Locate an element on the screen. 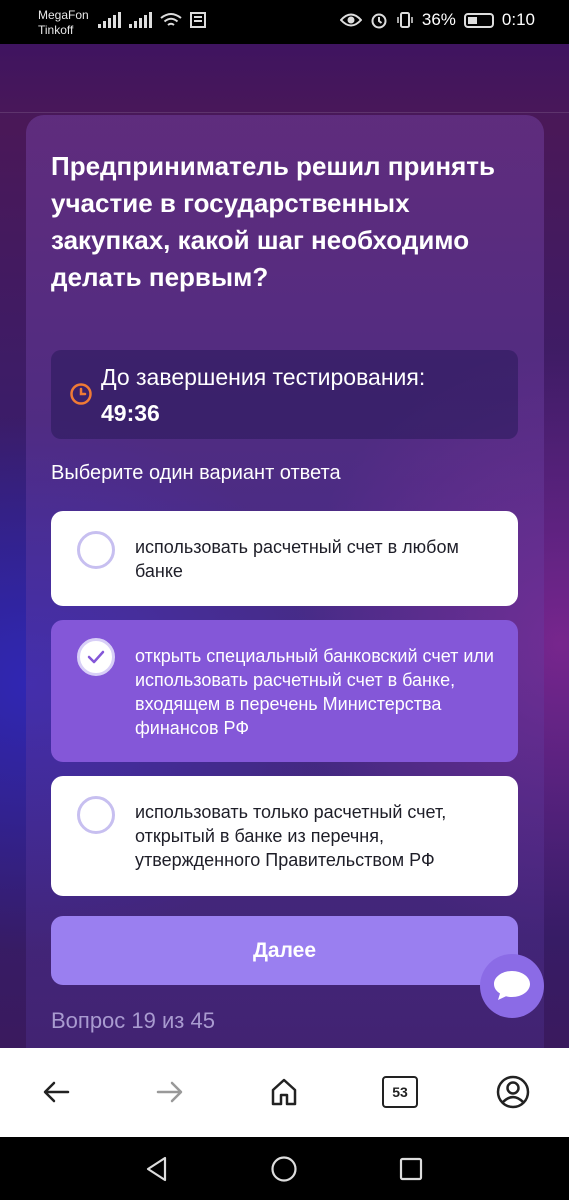  tabs-icon: 53 is located at coordinates (400, 1092).